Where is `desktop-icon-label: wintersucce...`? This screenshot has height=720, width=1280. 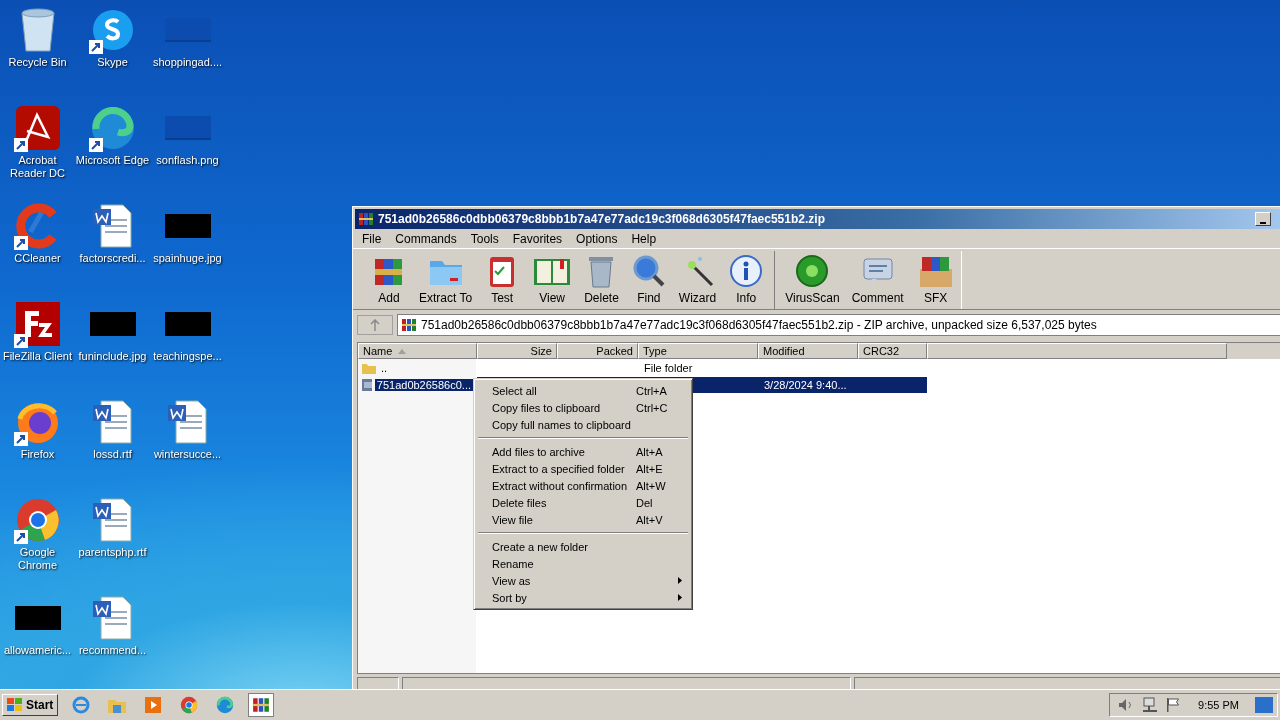
desktop-icon-label: wintersucce... is located at coordinates (187, 454).